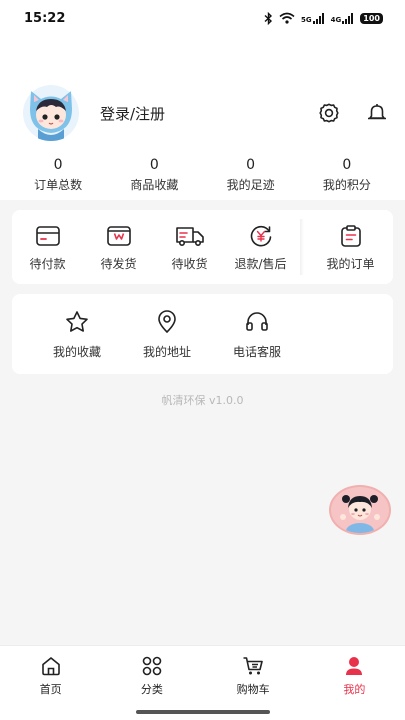 This screenshot has width=405, height=720. What do you see at coordinates (347, 176) in the screenshot?
I see `stat-points: 0 我的积分` at bounding box center [347, 176].